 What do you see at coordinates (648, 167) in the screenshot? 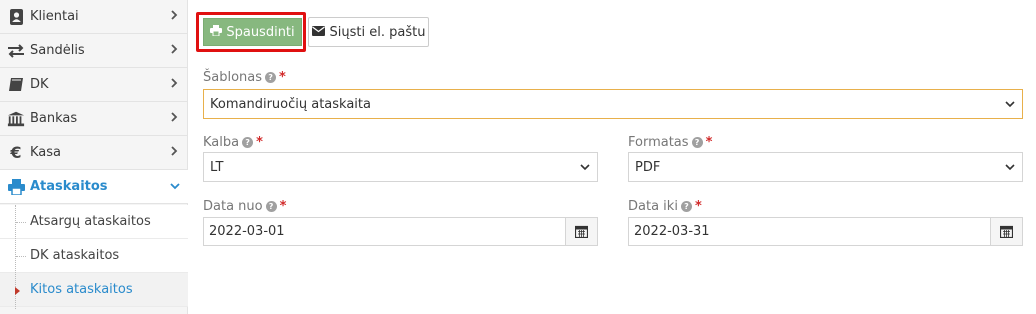
I see `format-select-value: PDF` at bounding box center [648, 167].